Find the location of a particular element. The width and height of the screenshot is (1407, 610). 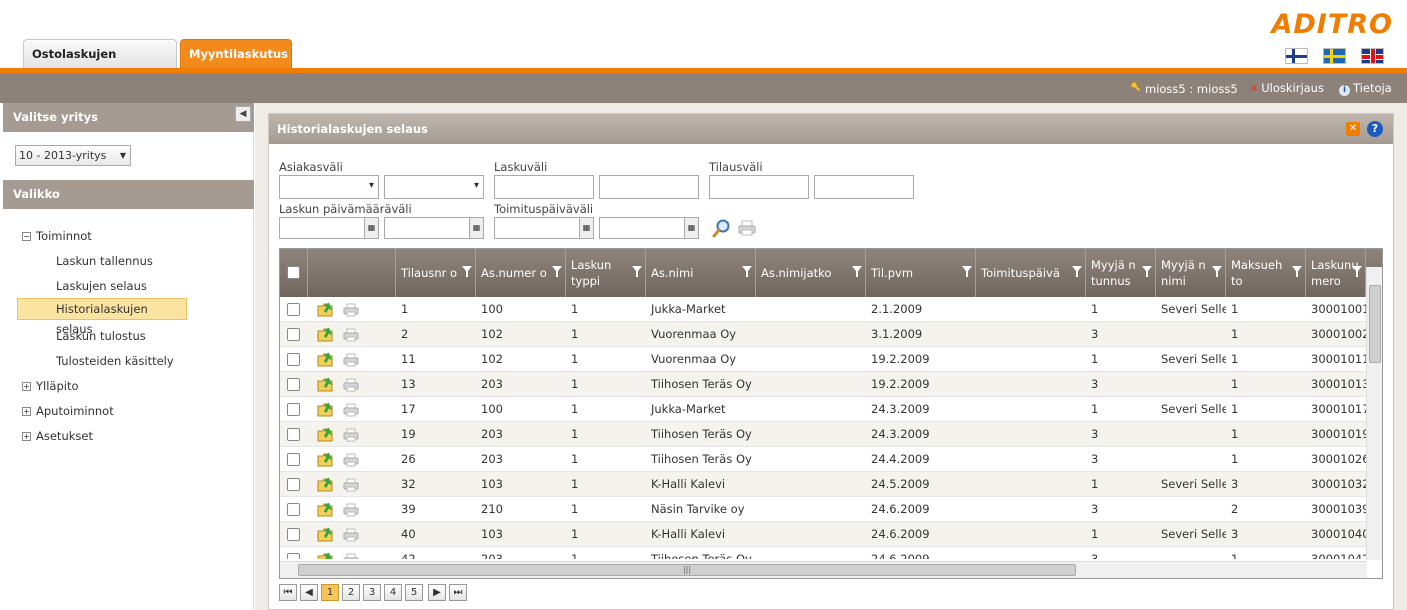

menu-item-print-handling: Tulosteiden käsittely is located at coordinates (115, 361).